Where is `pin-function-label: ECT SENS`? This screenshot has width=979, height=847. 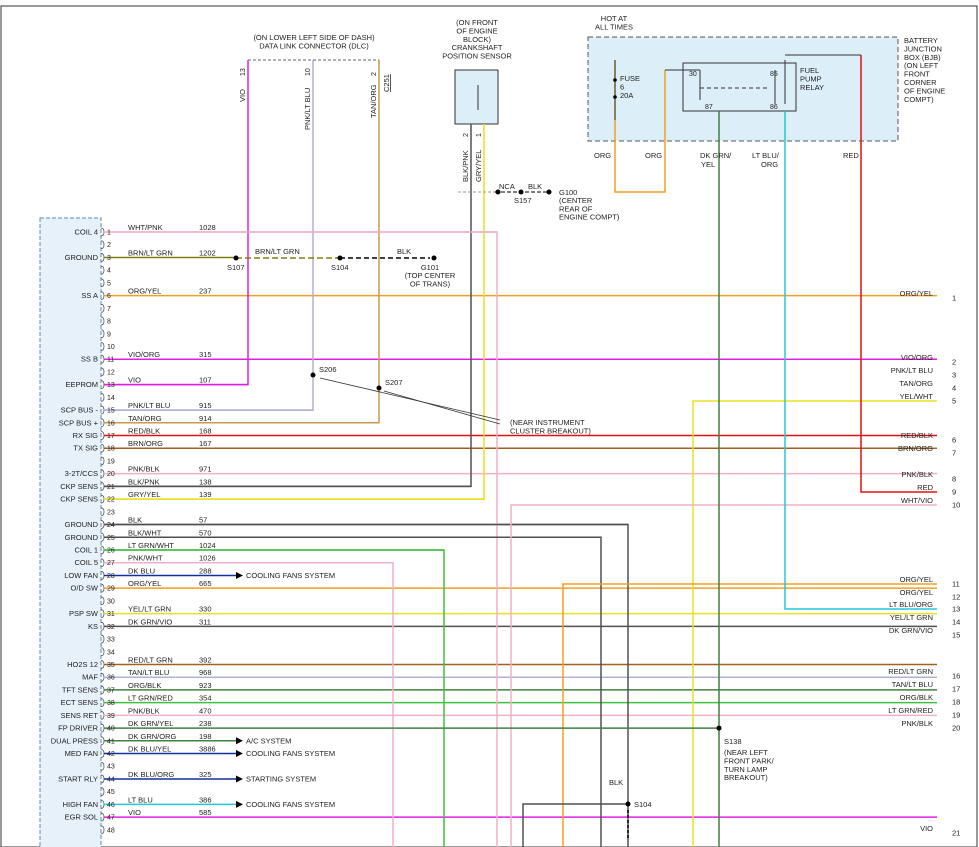 pin-function-label: ECT SENS is located at coordinates (79, 702).